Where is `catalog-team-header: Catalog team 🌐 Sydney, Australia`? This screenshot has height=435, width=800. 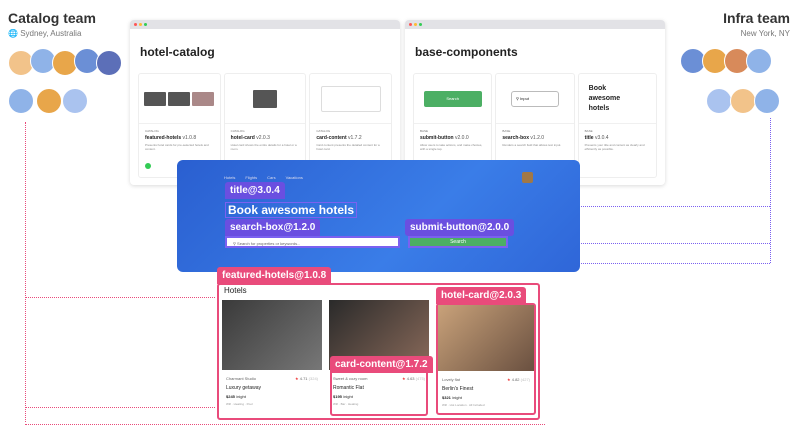
catalog-team-header: Catalog team 🌐 Sydney, Australia is located at coordinates (52, 24).